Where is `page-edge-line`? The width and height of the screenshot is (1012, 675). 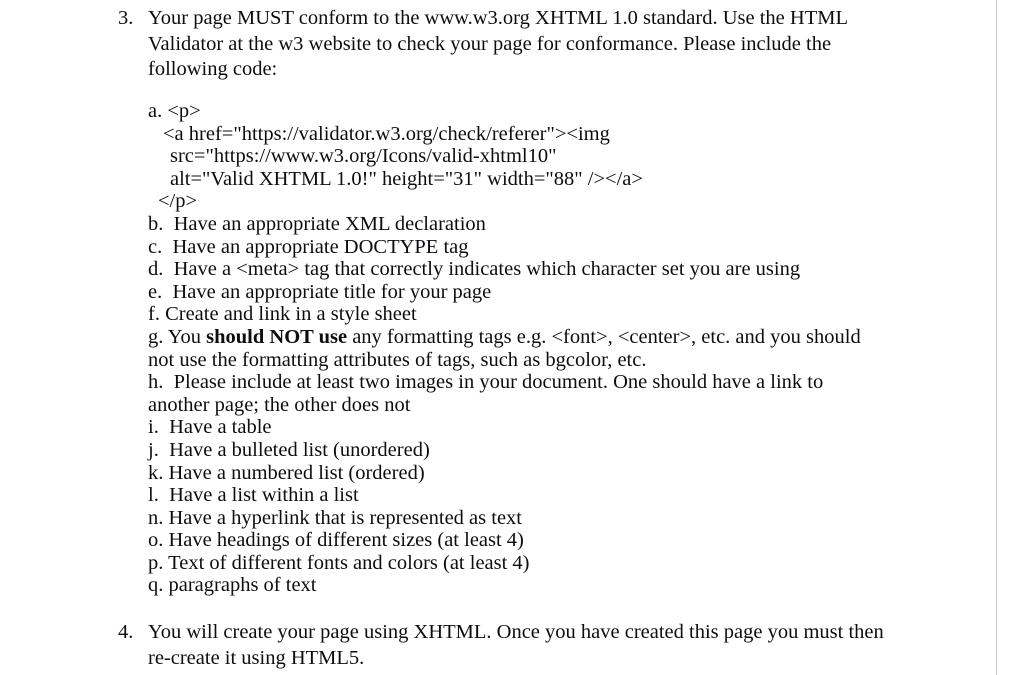
page-edge-line is located at coordinates (996, 337).